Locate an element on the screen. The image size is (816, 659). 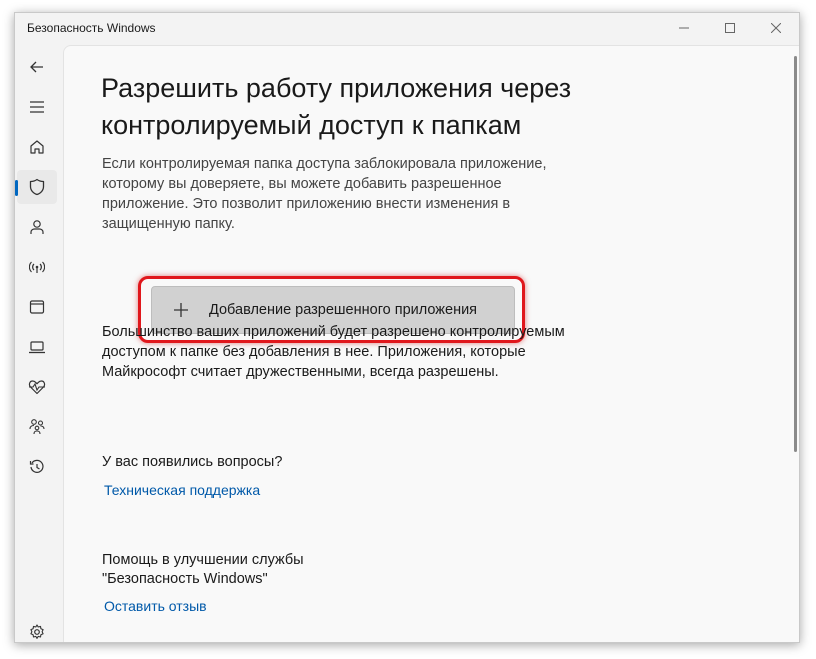
minimize-button is located at coordinates (684, 28).